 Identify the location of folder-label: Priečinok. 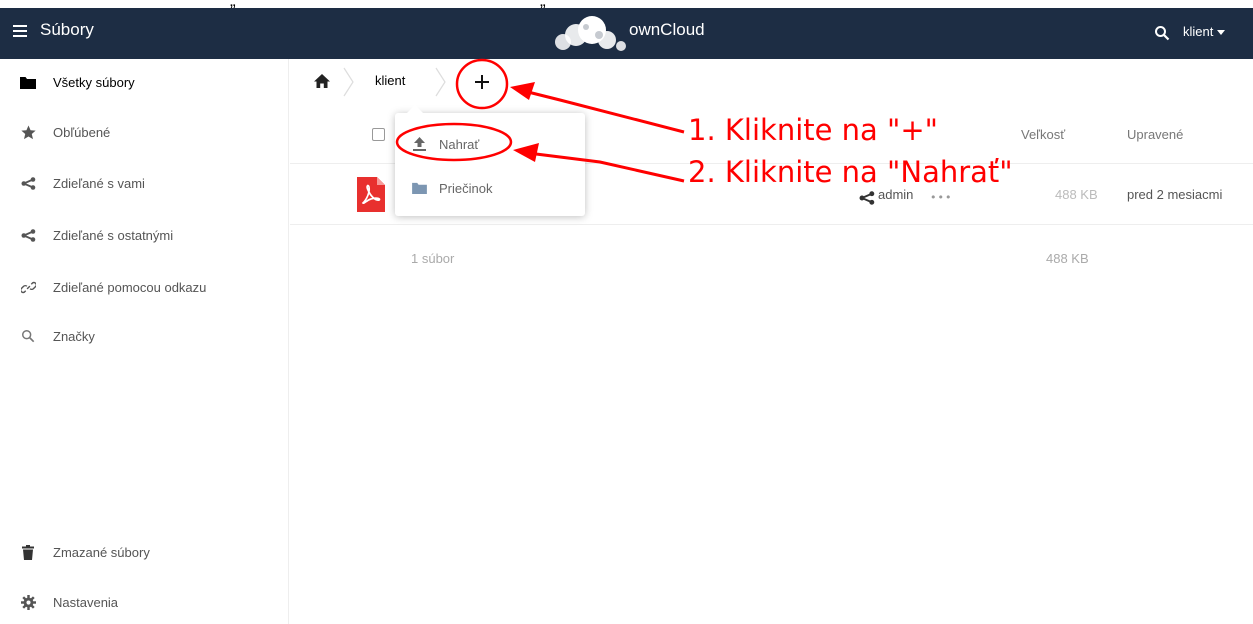
(466, 188).